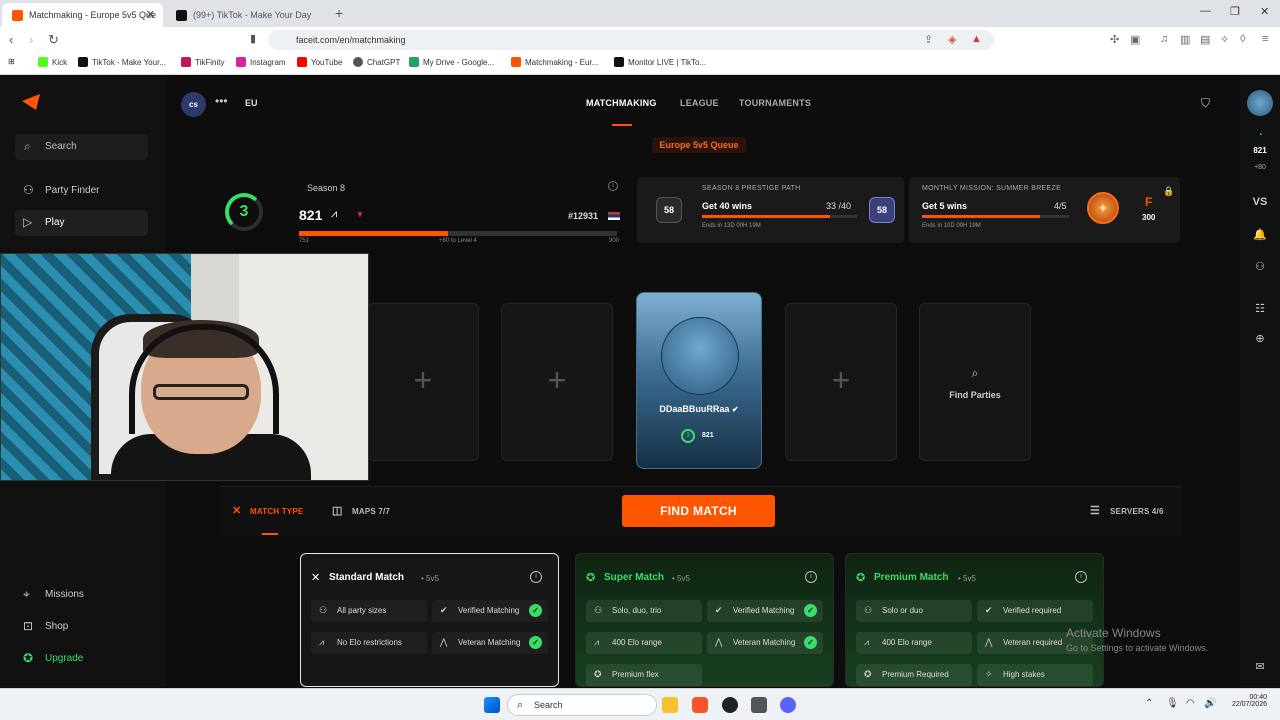 The height and width of the screenshot is (720, 1280). Describe the element at coordinates (1260, 104) in the screenshot. I see `profile-avatar` at that location.